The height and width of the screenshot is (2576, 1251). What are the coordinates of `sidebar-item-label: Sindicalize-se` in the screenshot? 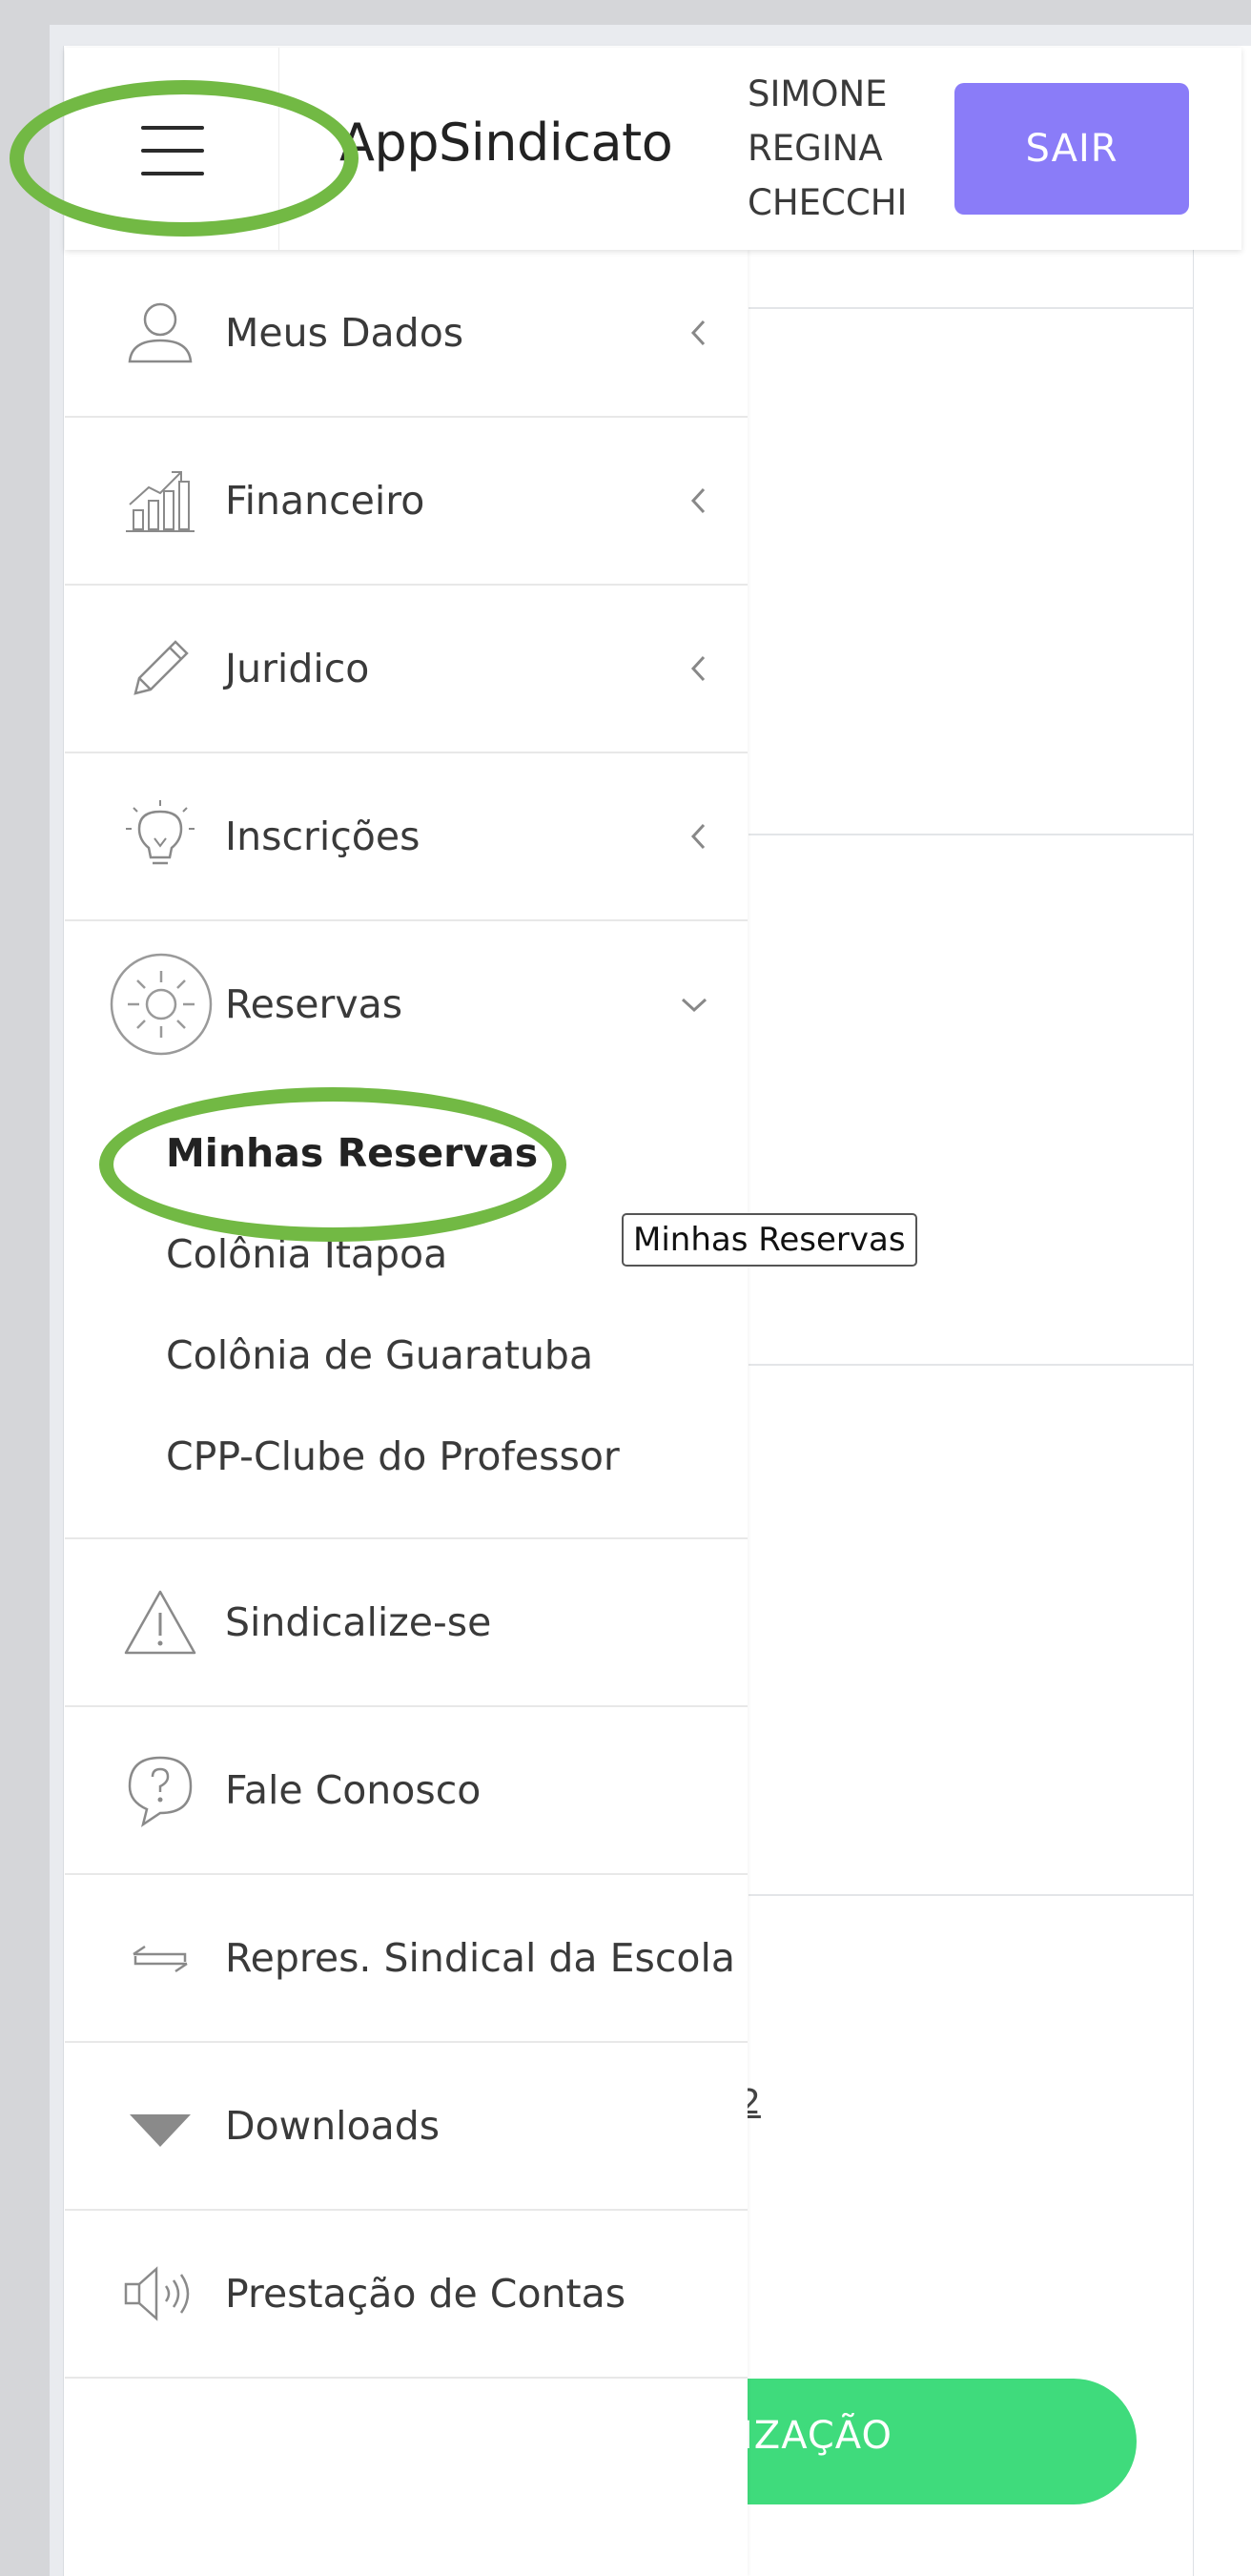 It's located at (358, 1622).